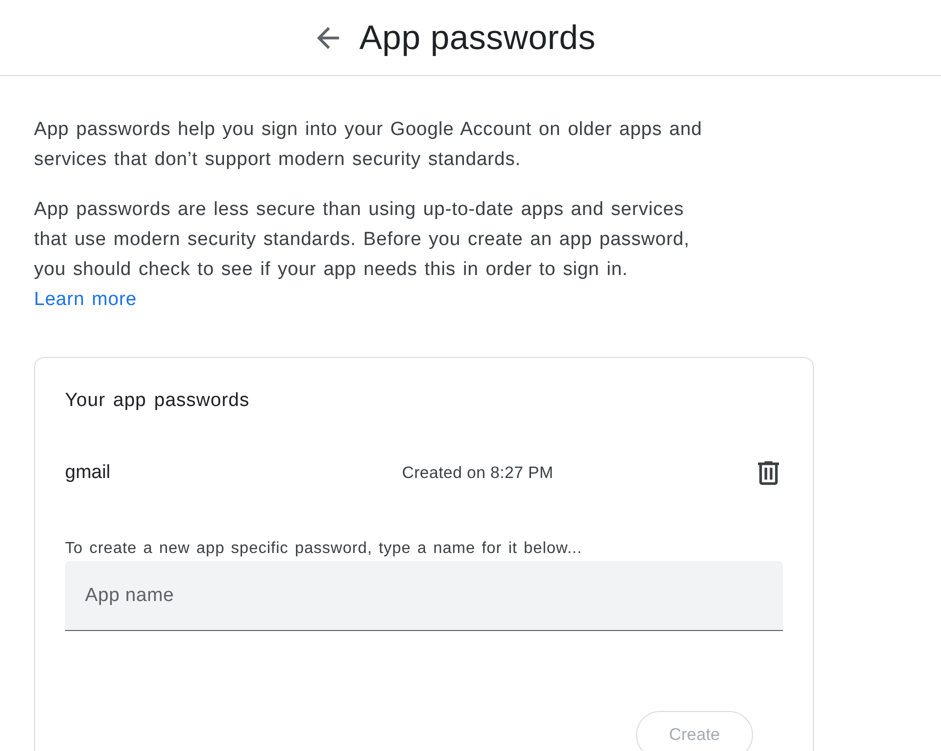 The width and height of the screenshot is (941, 751). Describe the element at coordinates (369, 145) in the screenshot. I see `intro-paragraph: App passwords help you sign into your Google Account on older apps and services that don’t support modern security standards.` at that location.